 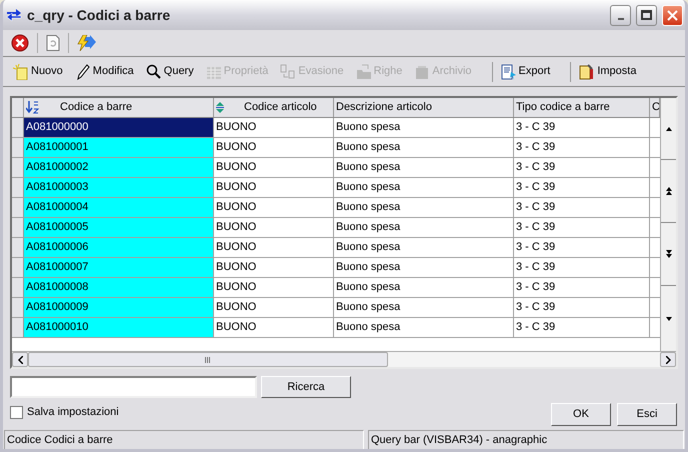 What do you see at coordinates (119, 107) in the screenshot?
I see `column-header: Codice a barre` at bounding box center [119, 107].